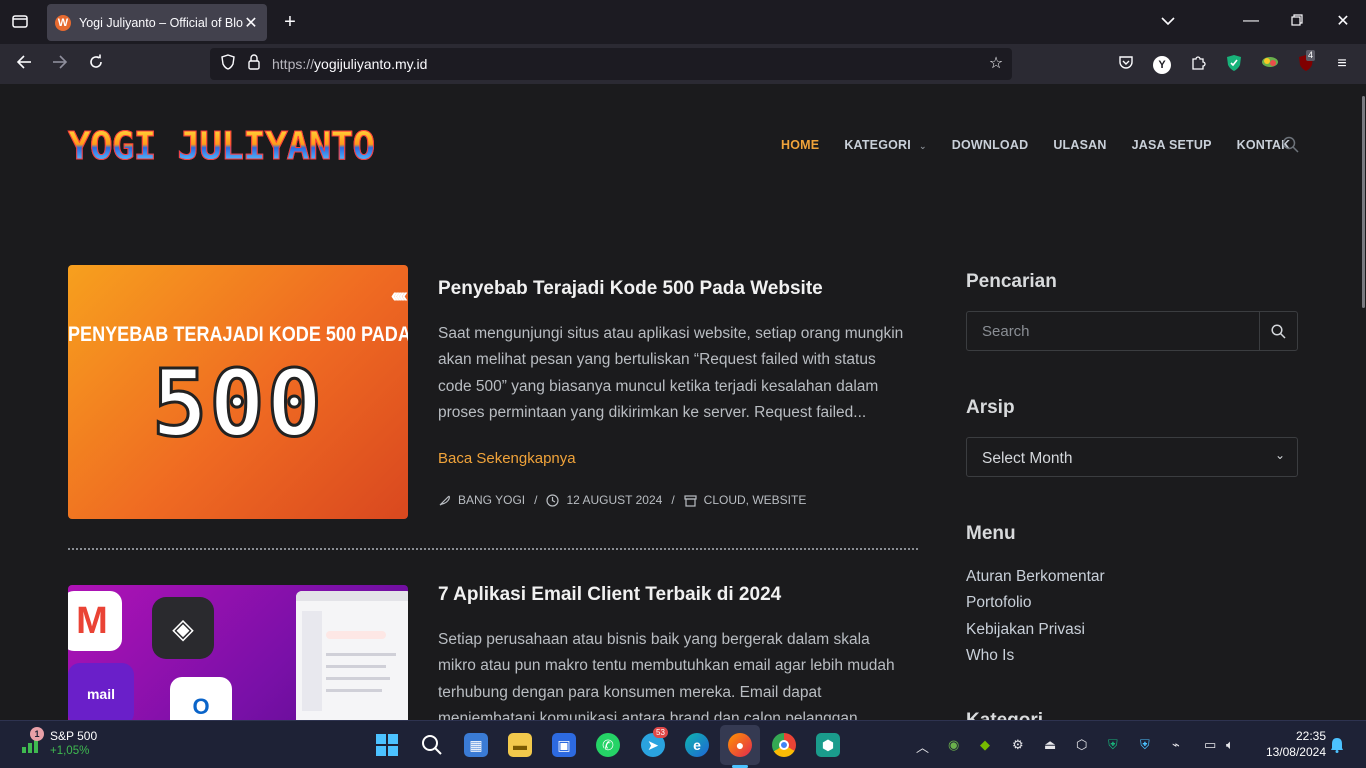  Describe the element at coordinates (101, 691) in the screenshot. I see `yahoo-mail-icon: mail` at that location.